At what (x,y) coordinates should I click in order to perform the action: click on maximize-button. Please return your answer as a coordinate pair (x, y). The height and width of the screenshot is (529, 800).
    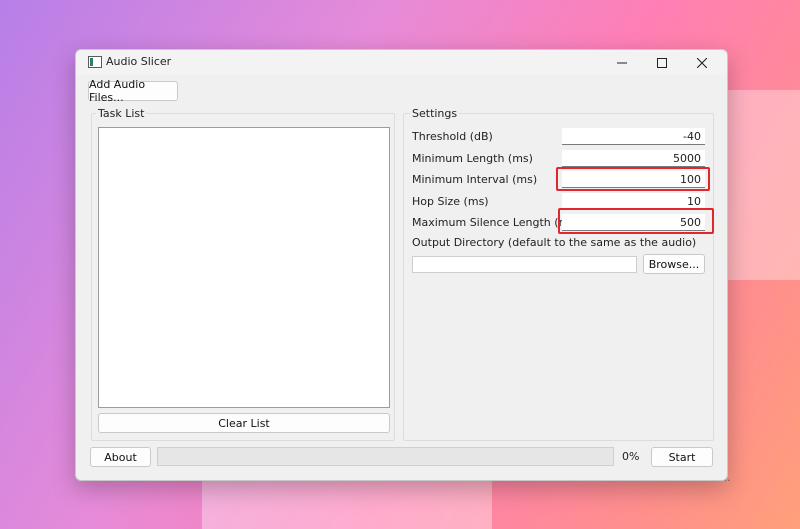
    Looking at the image, I should click on (662, 62).